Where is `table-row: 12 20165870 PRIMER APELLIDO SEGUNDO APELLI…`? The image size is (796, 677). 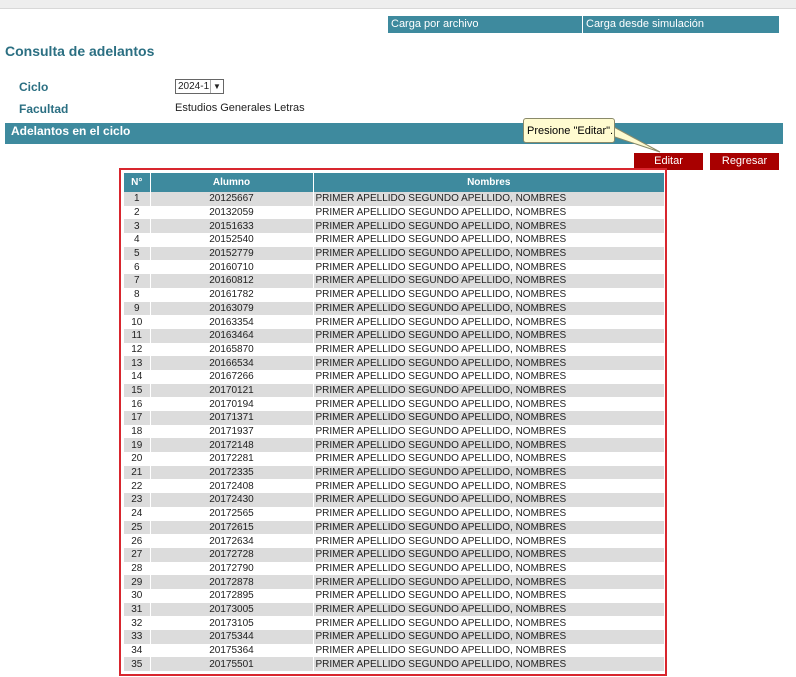 table-row: 12 20165870 PRIMER APELLIDO SEGUNDO APELLI… is located at coordinates (394, 349).